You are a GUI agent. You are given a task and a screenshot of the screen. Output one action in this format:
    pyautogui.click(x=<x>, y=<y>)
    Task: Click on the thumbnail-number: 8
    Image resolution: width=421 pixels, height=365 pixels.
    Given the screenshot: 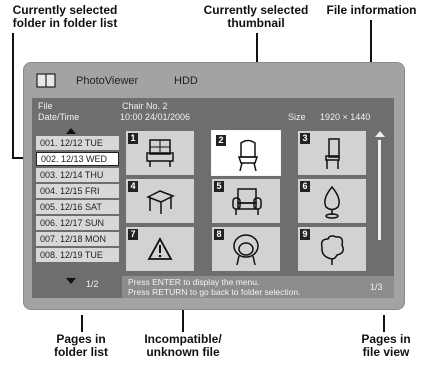 What is the action you would take?
    pyautogui.click(x=219, y=234)
    